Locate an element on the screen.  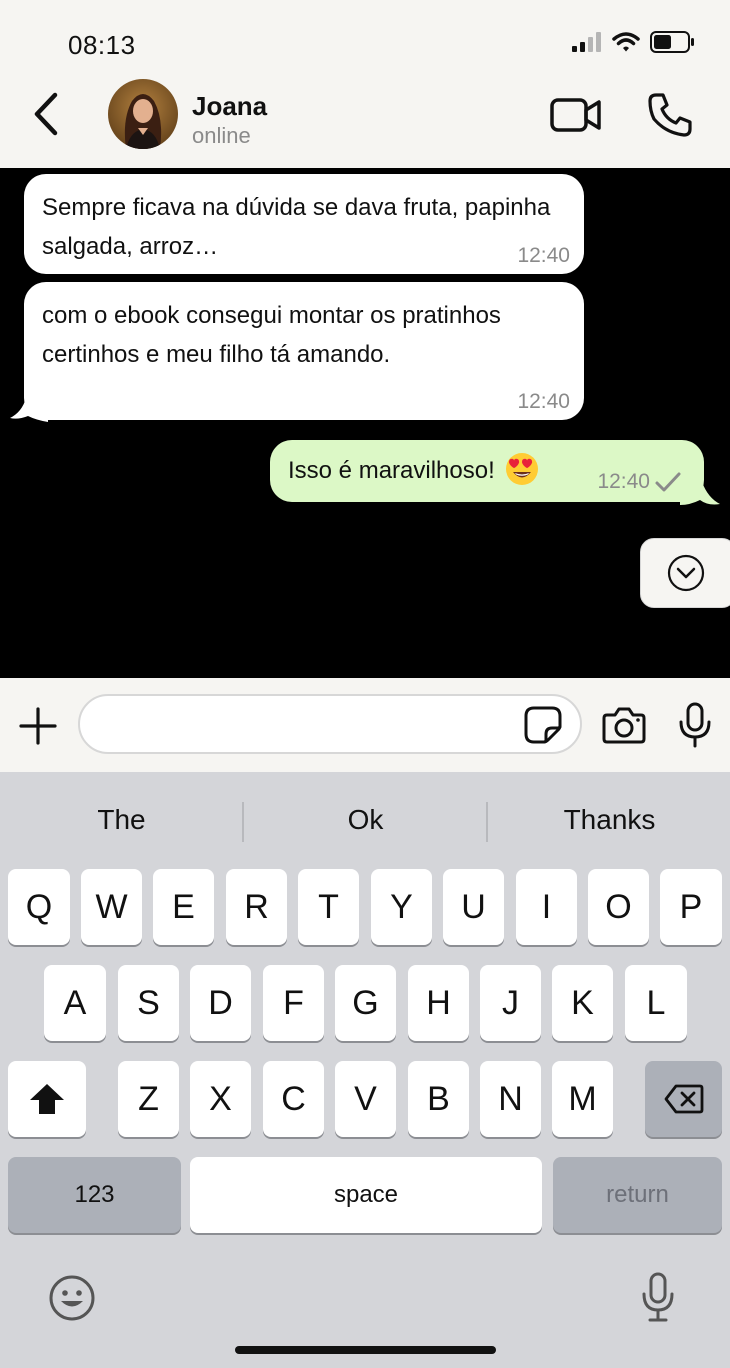
backspace-key is located at coordinates (683, 1099).